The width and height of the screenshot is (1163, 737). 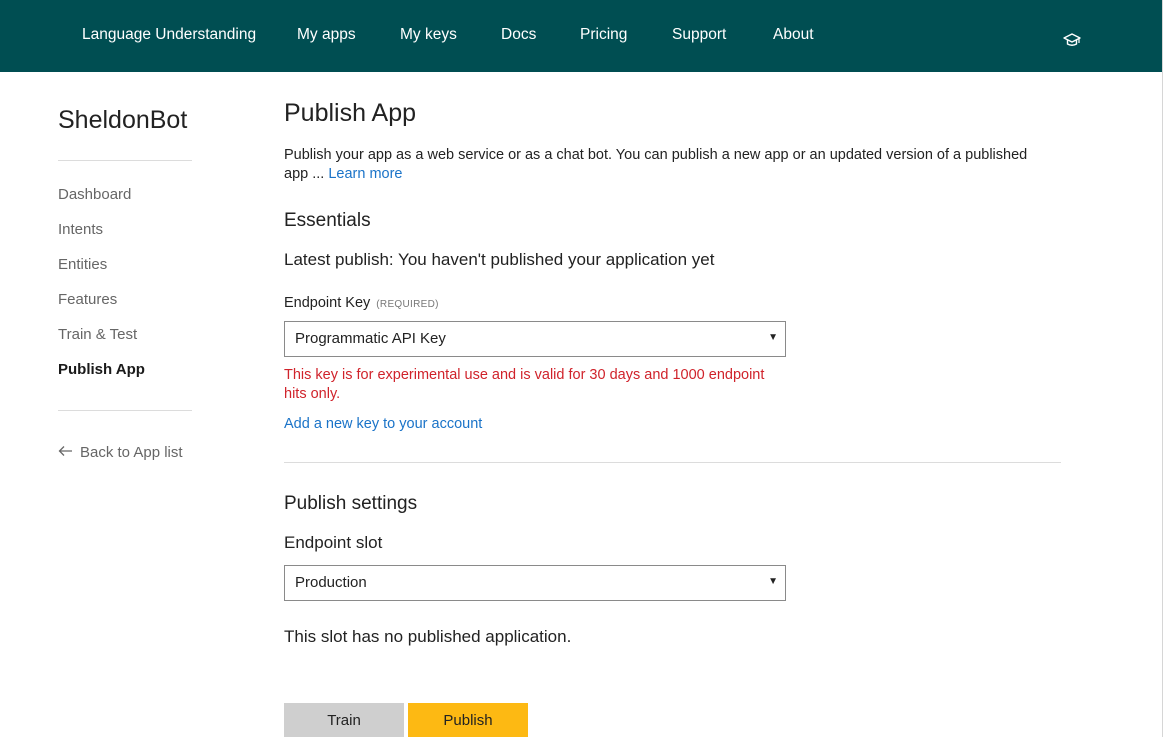 I want to click on sidebar-item-features: Features, so click(x=87, y=299).